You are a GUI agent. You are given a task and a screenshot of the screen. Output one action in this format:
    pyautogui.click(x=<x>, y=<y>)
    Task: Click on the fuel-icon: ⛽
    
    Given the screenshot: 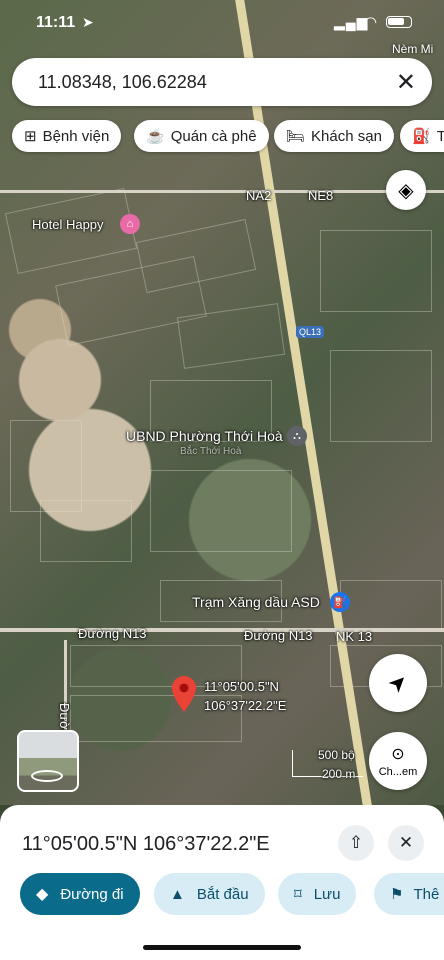 What is the action you would take?
    pyautogui.click(x=421, y=136)
    